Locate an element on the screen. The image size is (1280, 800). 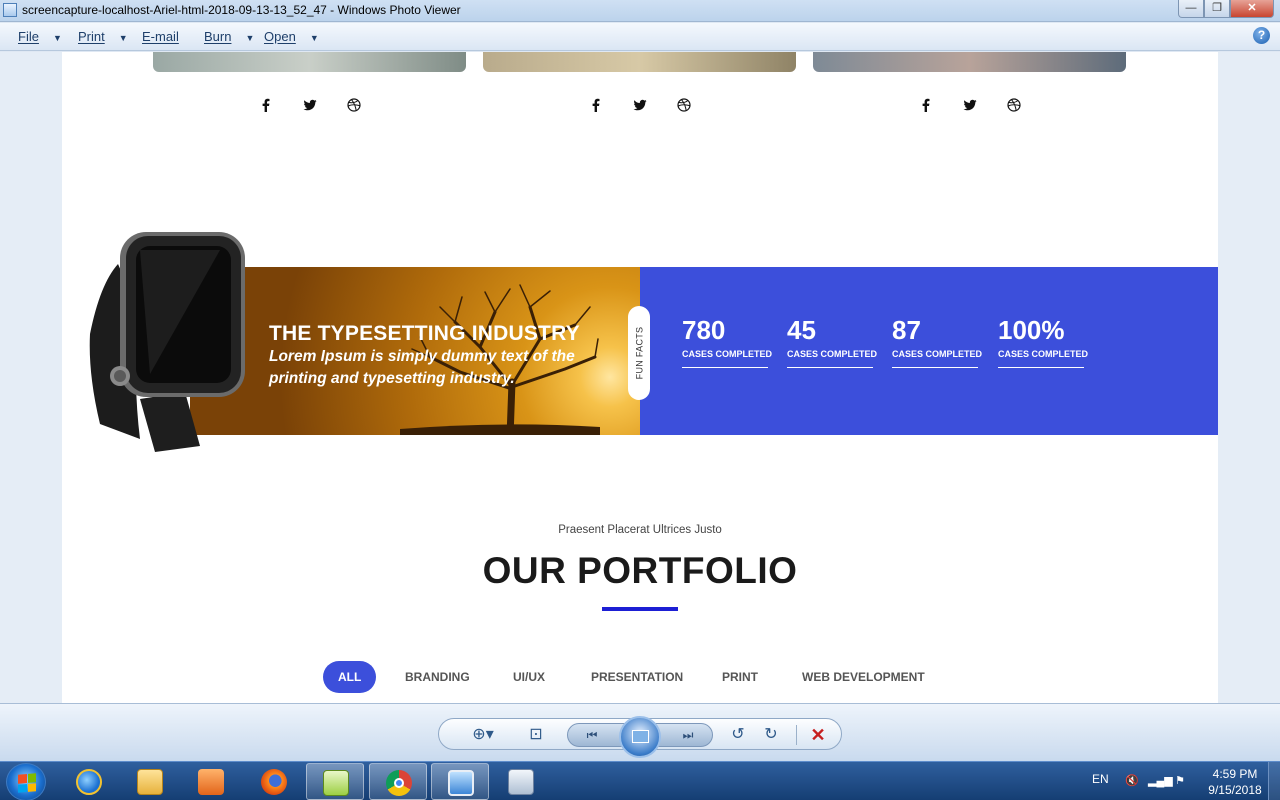
folder-icon is located at coordinates (150, 782).